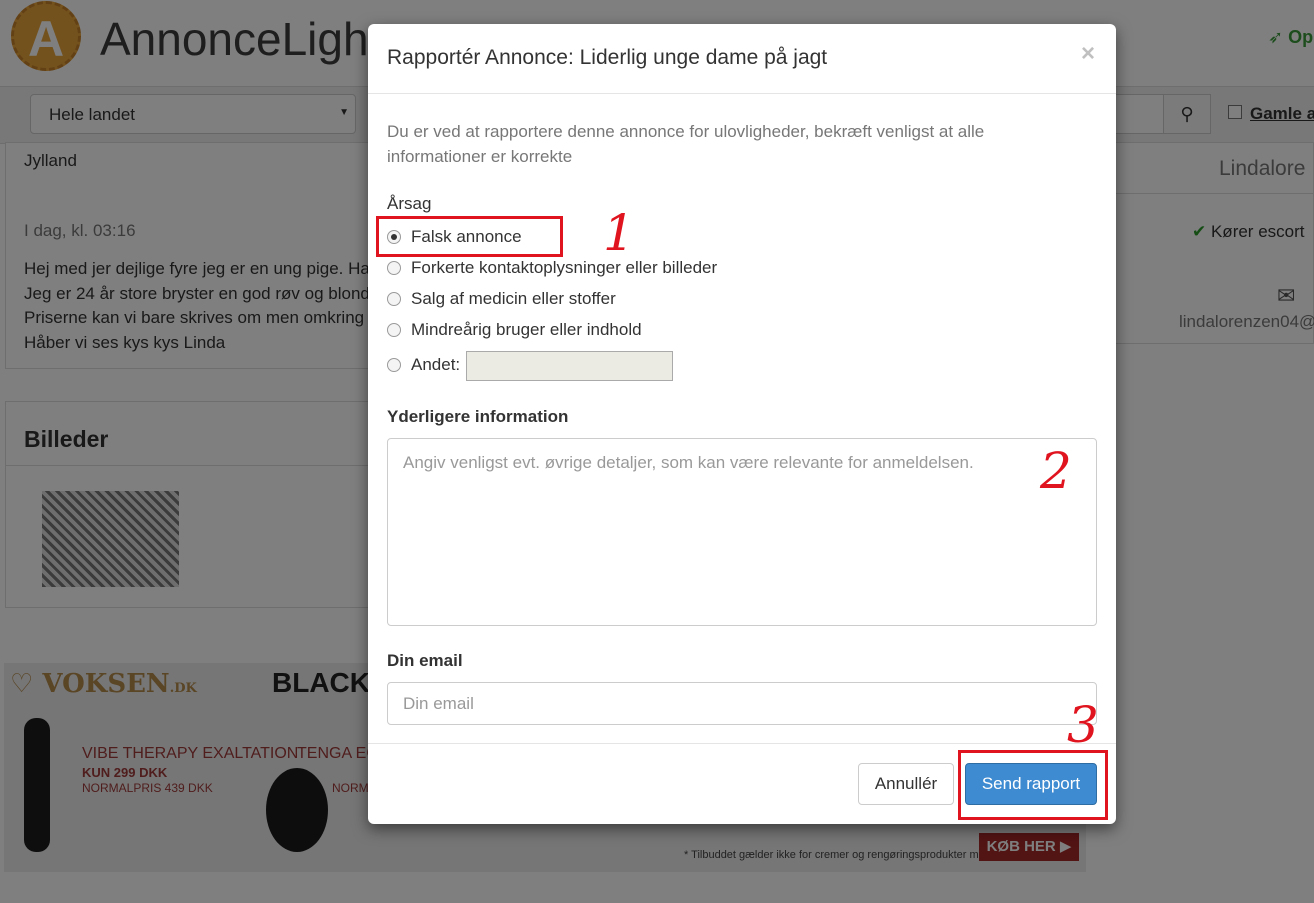 The image size is (1314, 903). What do you see at coordinates (514, 331) in the screenshot?
I see `reason-option-minor: Mindreårig bruger eller indhold` at bounding box center [514, 331].